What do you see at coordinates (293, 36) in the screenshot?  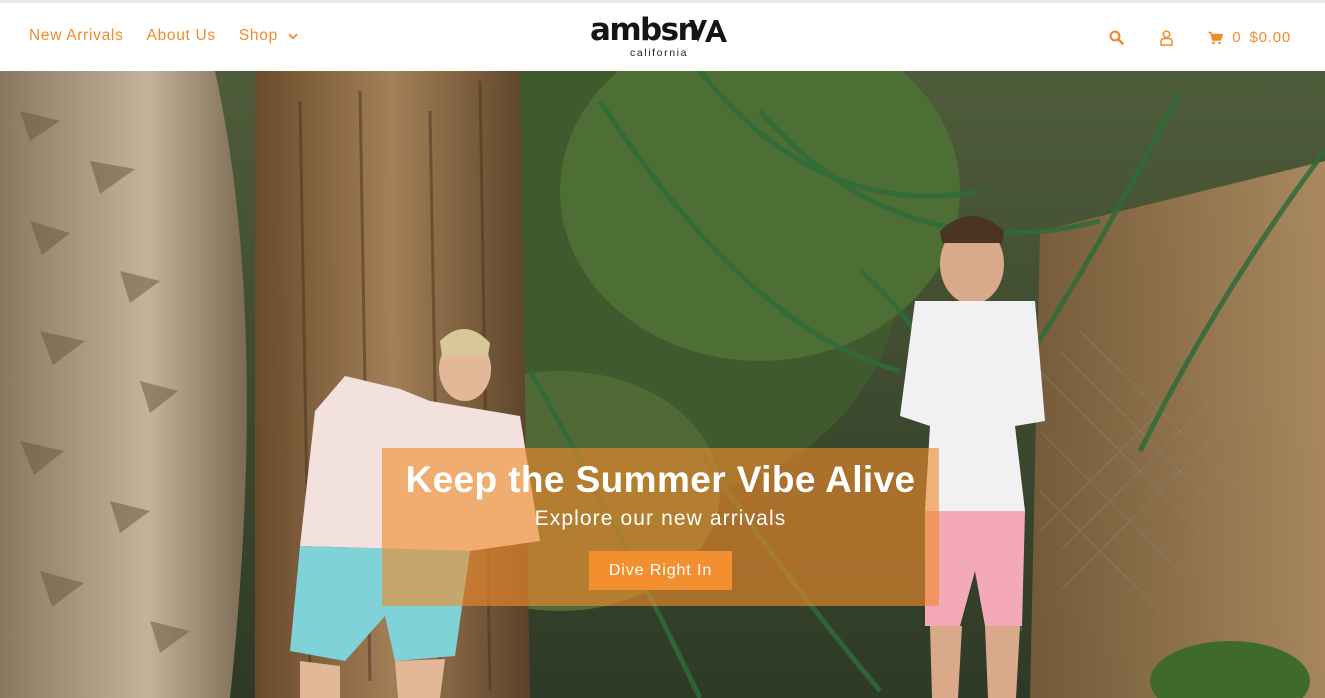 I see `chevron-down-icon` at bounding box center [293, 36].